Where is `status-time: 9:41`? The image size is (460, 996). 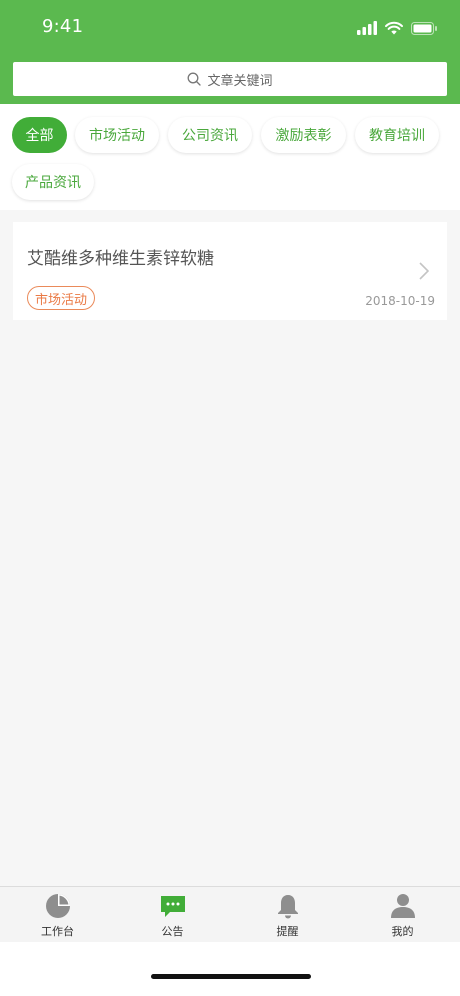
status-time: 9:41 is located at coordinates (63, 26).